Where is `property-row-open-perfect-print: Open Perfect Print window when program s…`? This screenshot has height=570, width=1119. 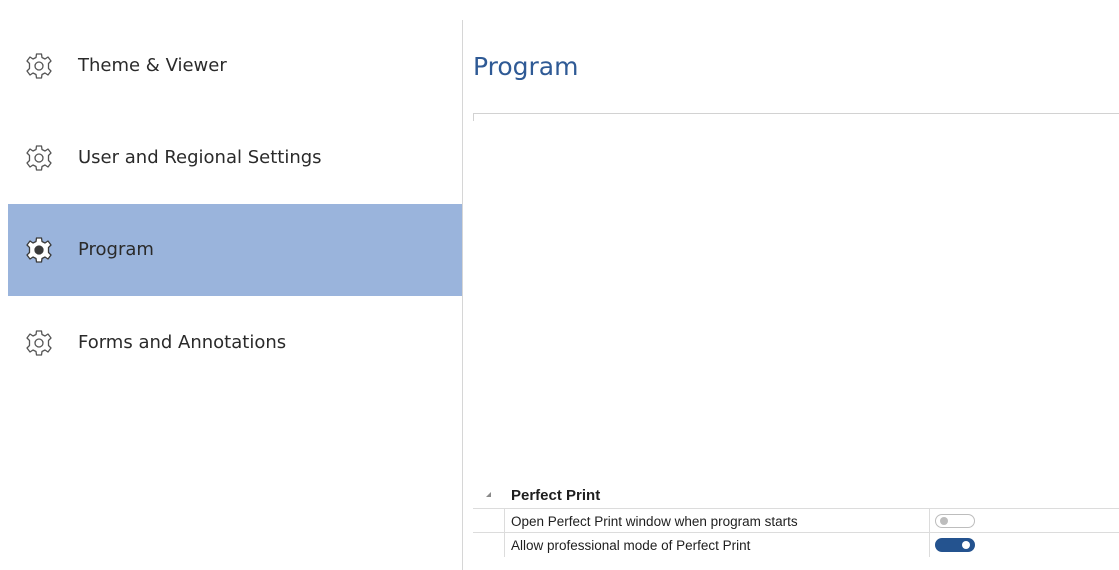 property-row-open-perfect-print: Open Perfect Print window when program s… is located at coordinates (796, 520).